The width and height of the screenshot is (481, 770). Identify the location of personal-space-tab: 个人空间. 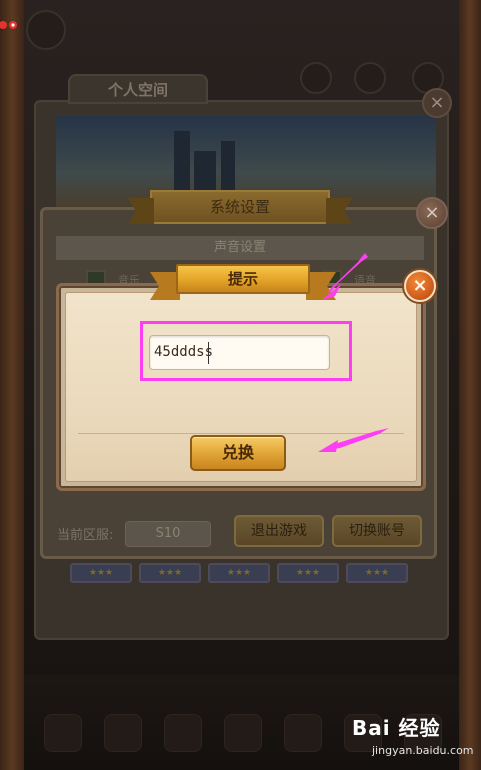
(138, 89).